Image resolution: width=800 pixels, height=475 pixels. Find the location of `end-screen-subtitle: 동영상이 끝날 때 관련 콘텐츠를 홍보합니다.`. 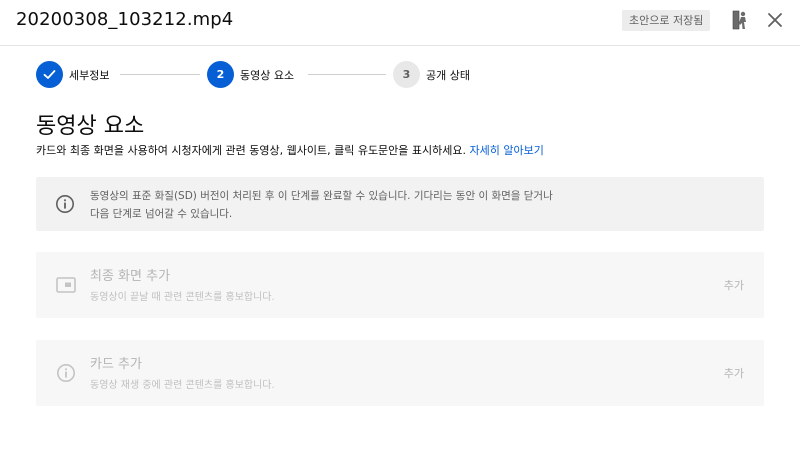

end-screen-subtitle: 동영상이 끝날 때 관련 콘텐츠를 홍보합니다. is located at coordinates (182, 297).